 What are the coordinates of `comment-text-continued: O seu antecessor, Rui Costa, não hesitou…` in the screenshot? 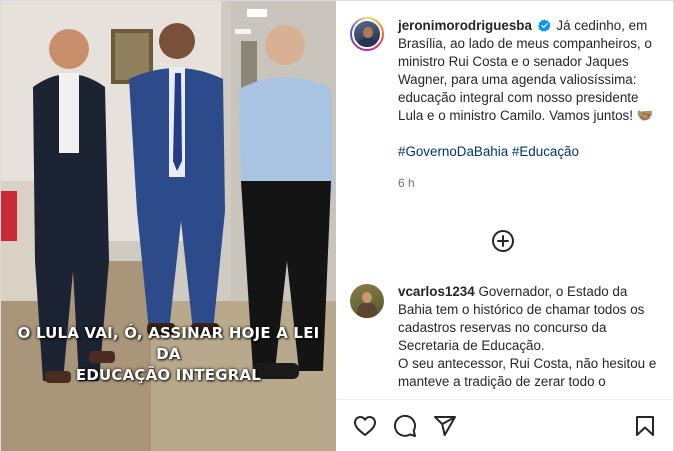 It's located at (527, 372).